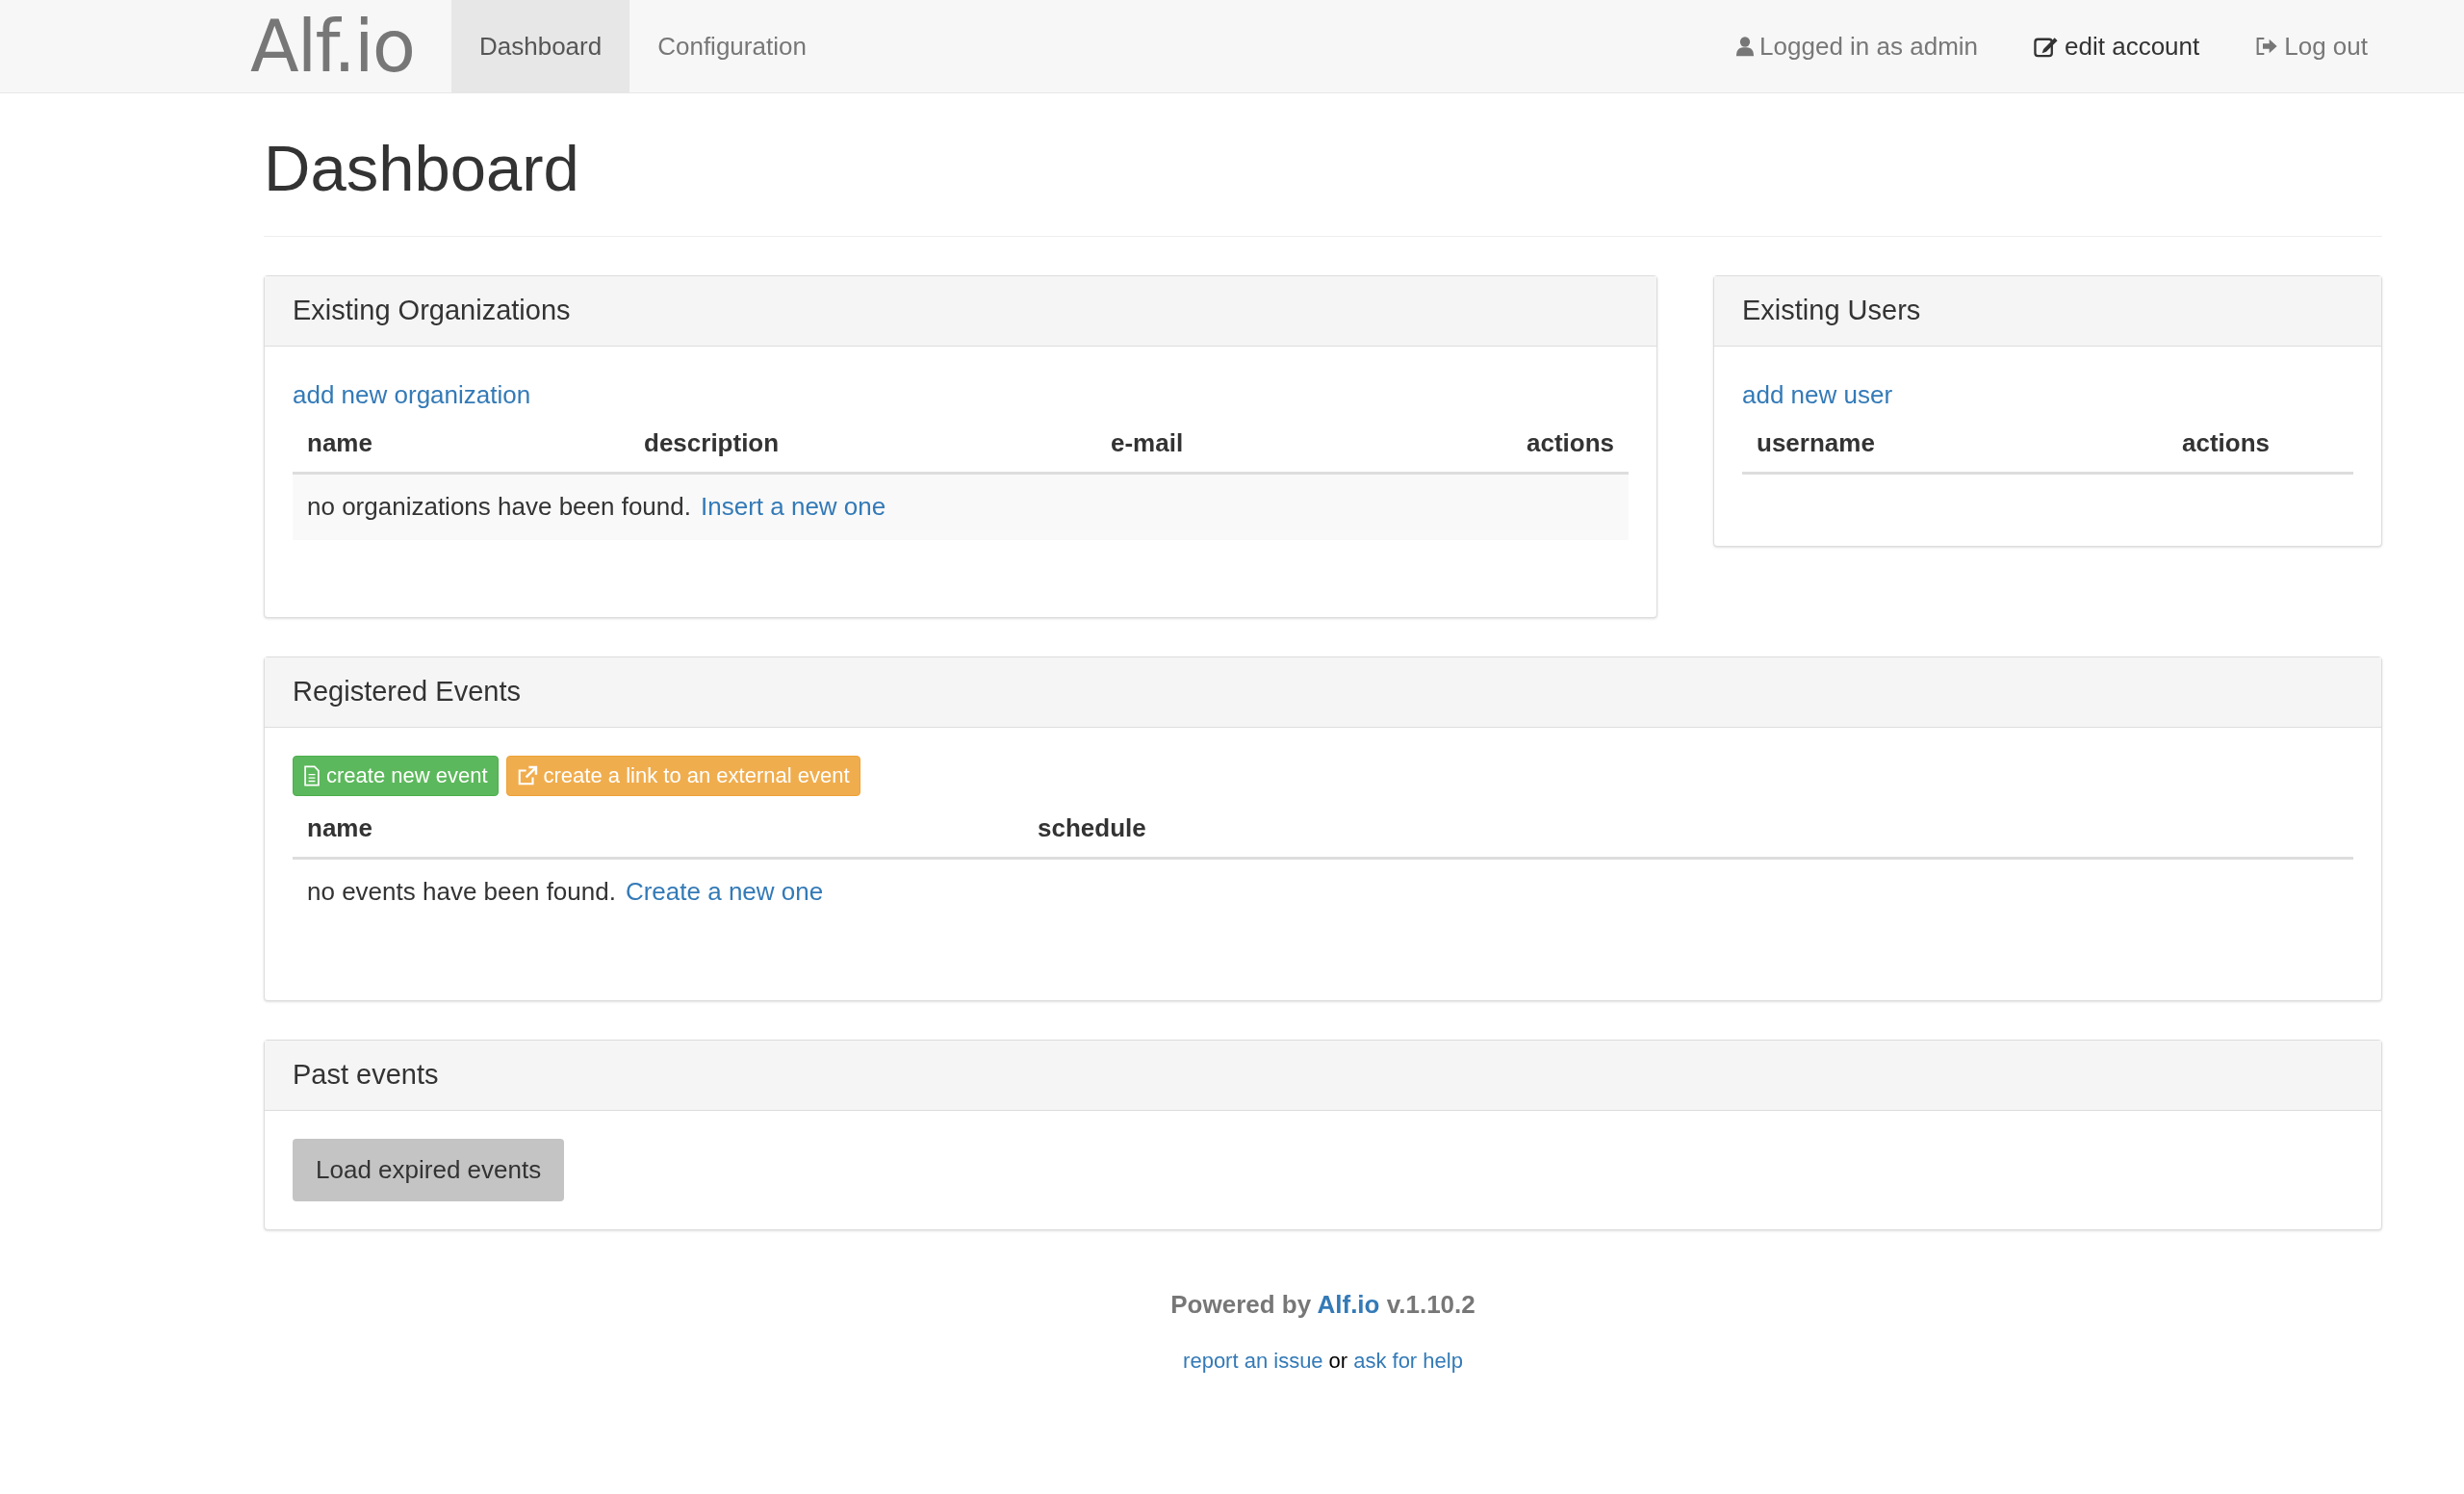 The image size is (2464, 1494). What do you see at coordinates (499, 508) in the screenshot?
I see `empty-message: no organizations have been found.` at bounding box center [499, 508].